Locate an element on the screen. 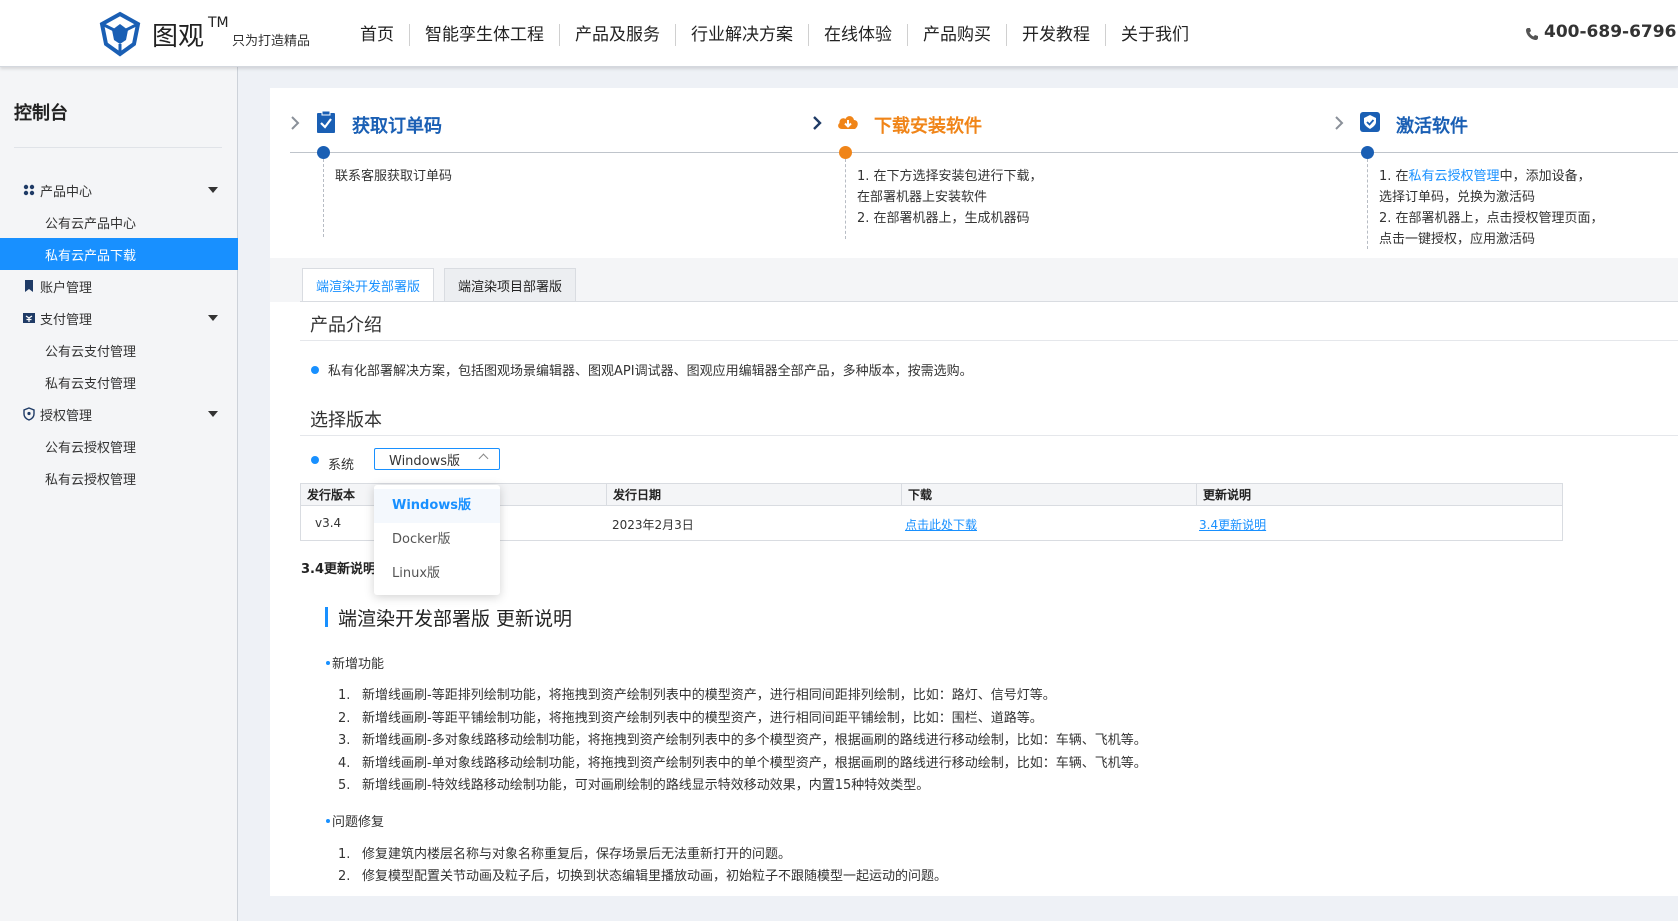 This screenshot has height=921, width=1678. nav-products-services: 产品及服务 is located at coordinates (618, 35).